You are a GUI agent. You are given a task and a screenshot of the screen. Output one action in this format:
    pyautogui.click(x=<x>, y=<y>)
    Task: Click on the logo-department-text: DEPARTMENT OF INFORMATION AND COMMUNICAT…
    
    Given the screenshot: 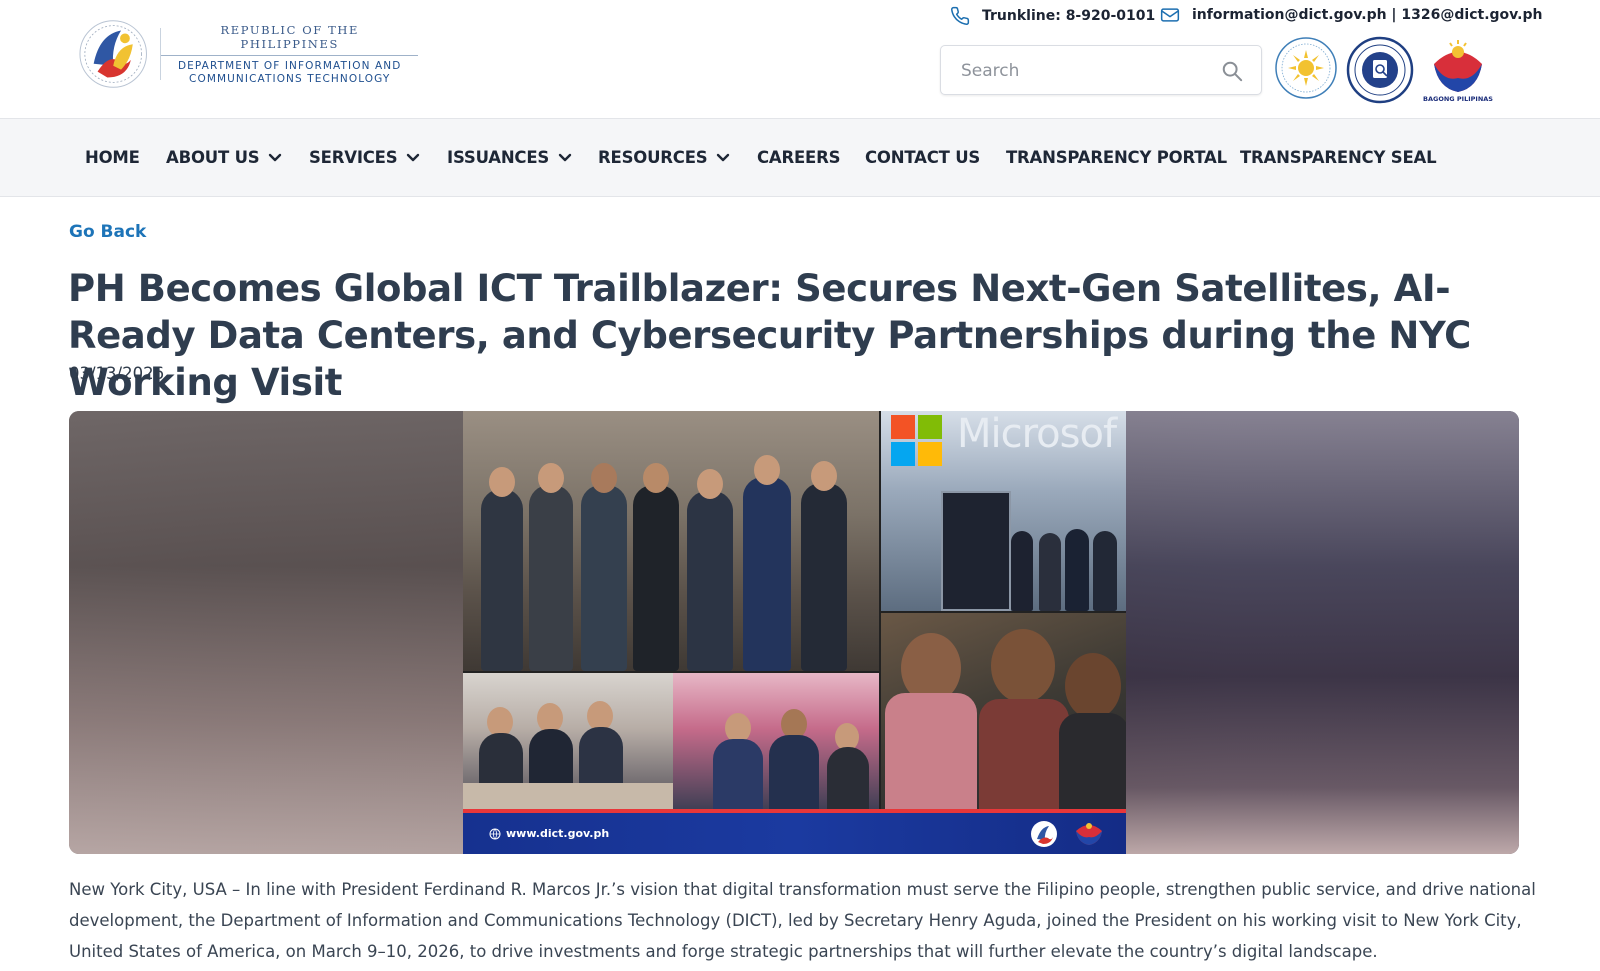 What is the action you would take?
    pyautogui.click(x=289, y=71)
    